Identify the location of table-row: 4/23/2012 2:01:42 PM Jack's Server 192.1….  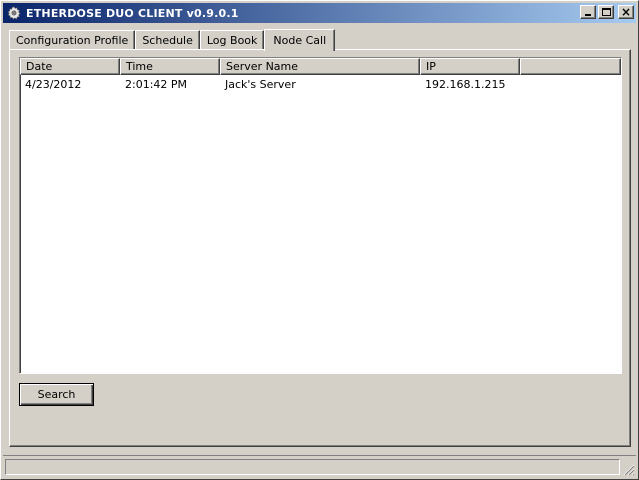
(320, 83).